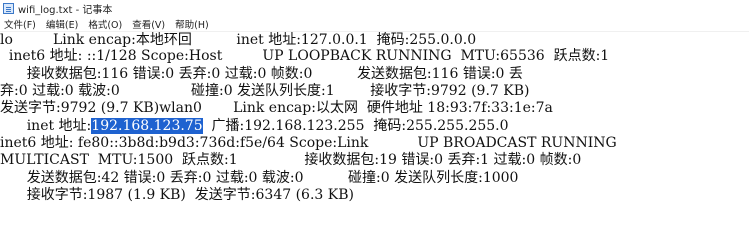 This screenshot has width=749, height=240. What do you see at coordinates (65, 10) in the screenshot?
I see `window-title: wifi_log.txt - 记事本` at bounding box center [65, 10].